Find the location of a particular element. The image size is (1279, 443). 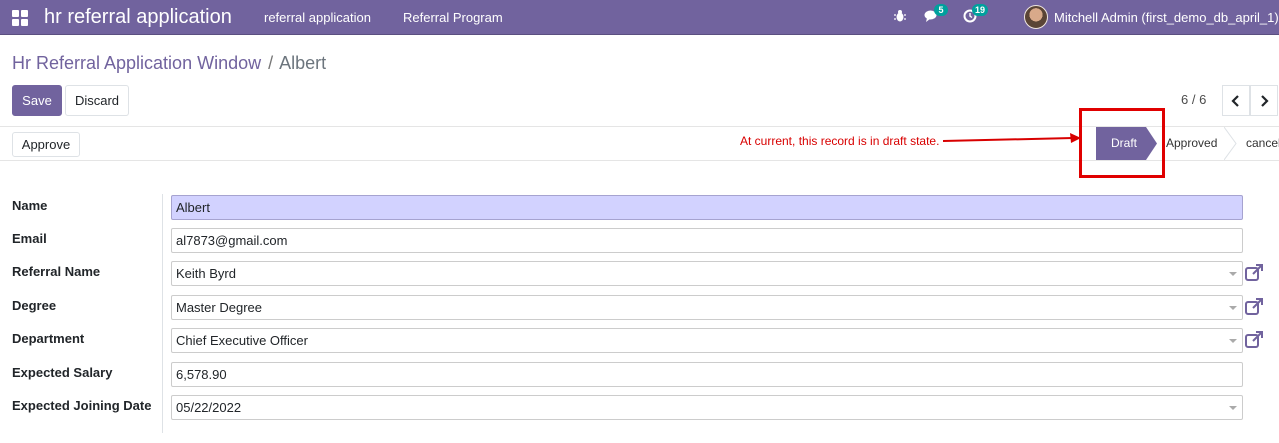

activities-badge: 19 is located at coordinates (980, 10).